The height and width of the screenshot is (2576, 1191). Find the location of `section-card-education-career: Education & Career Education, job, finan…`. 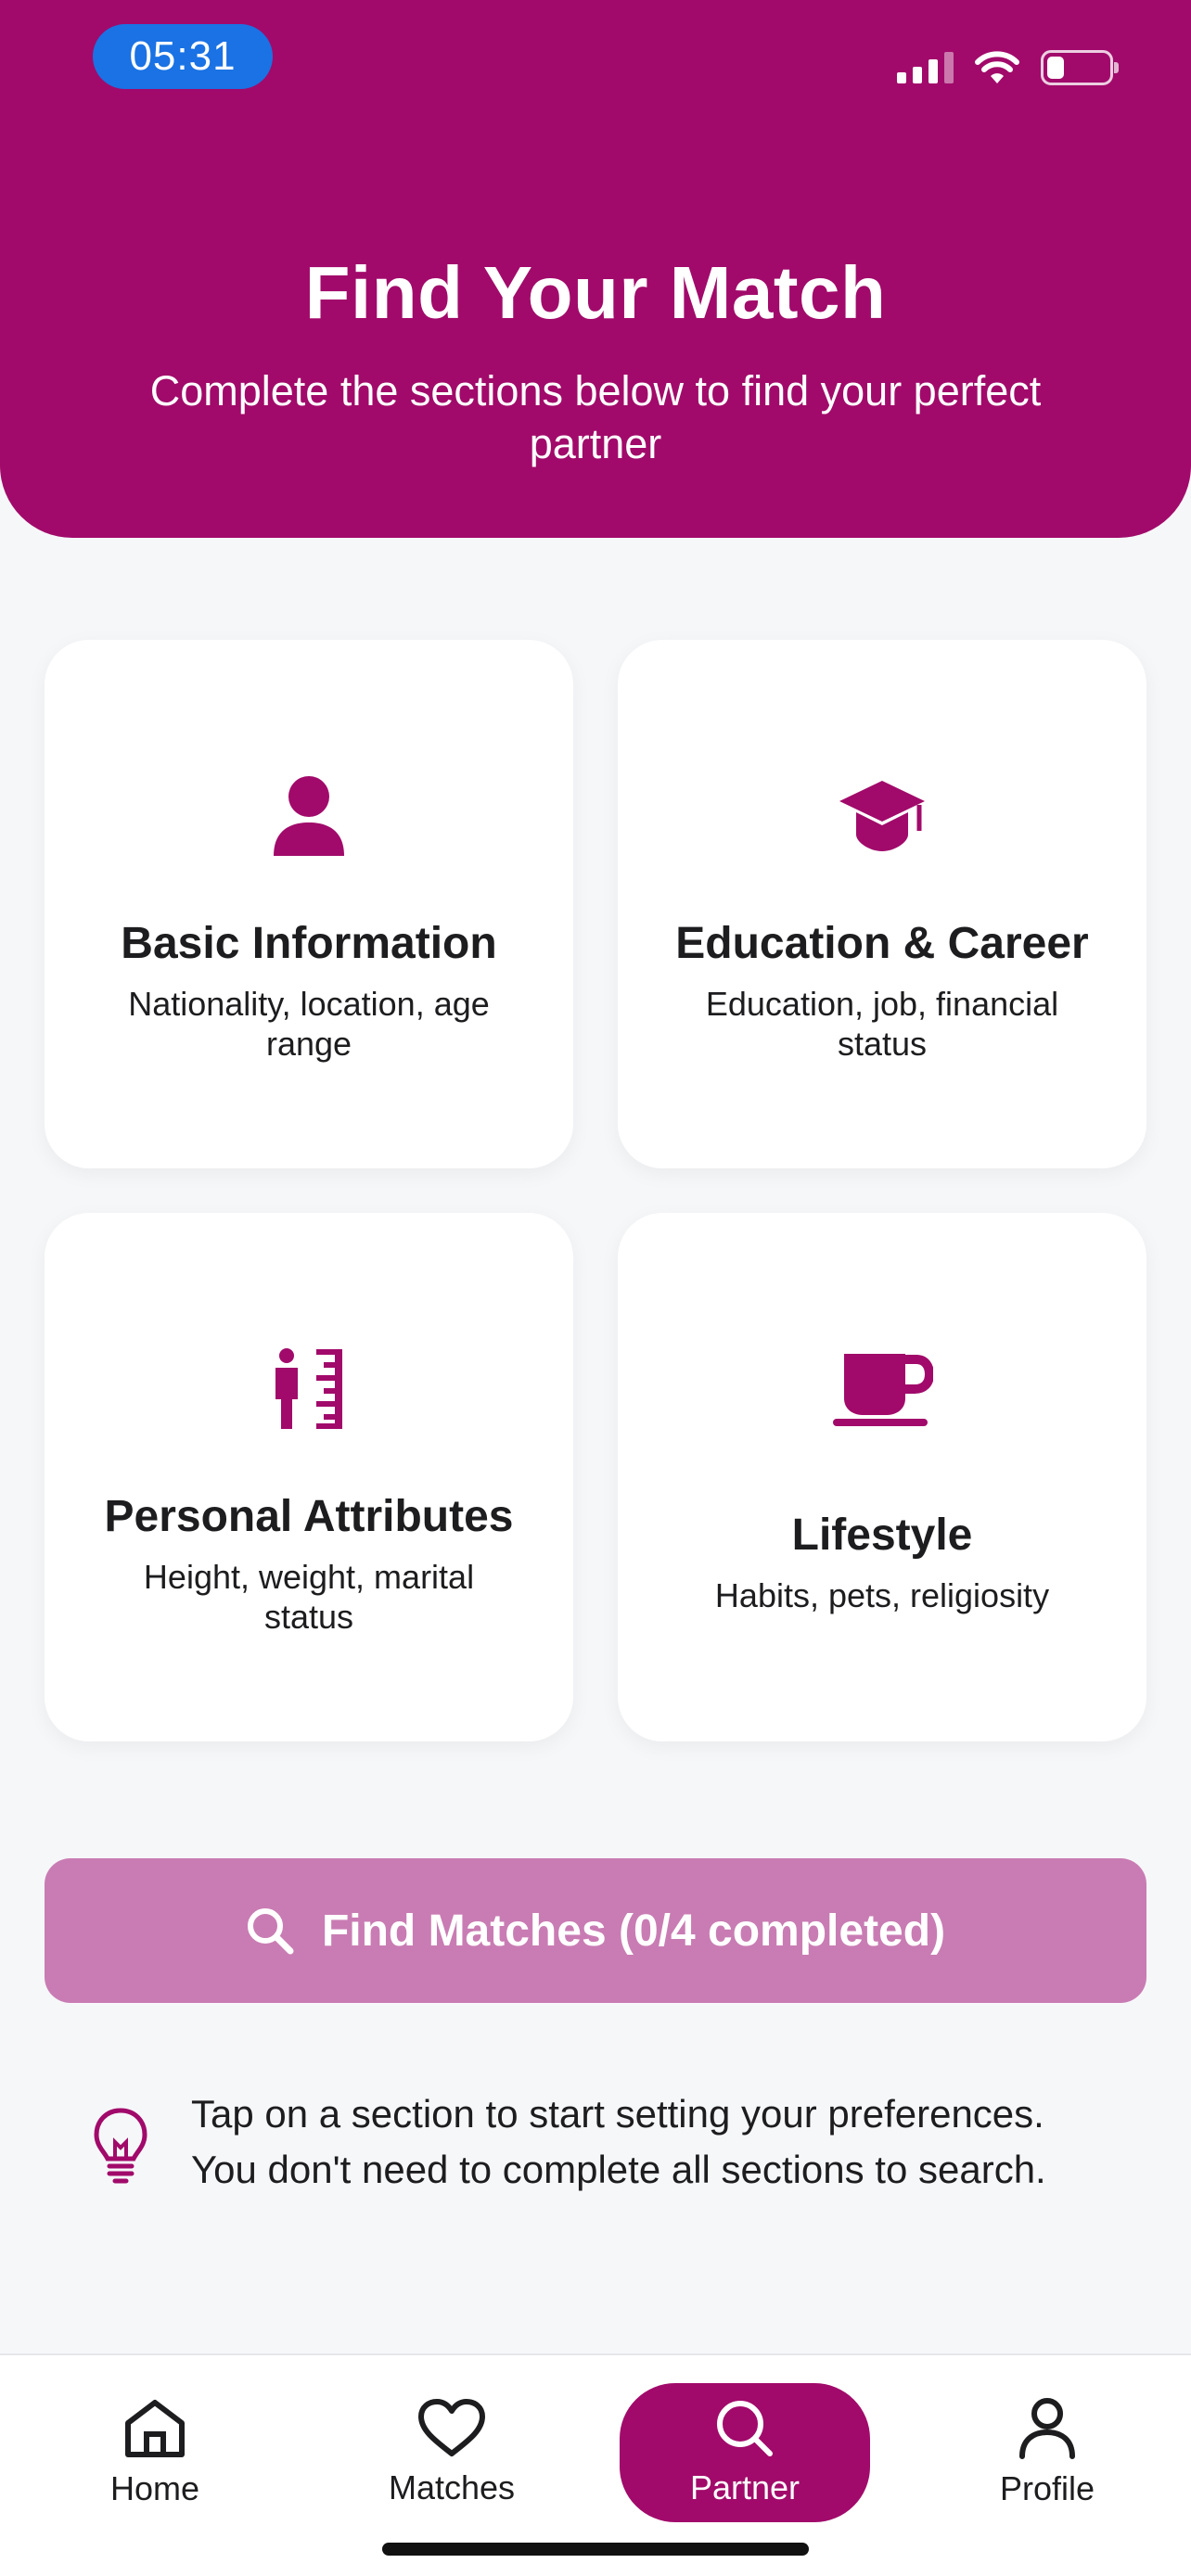

section-card-education-career: Education & Career Education, job, finan… is located at coordinates (882, 904).